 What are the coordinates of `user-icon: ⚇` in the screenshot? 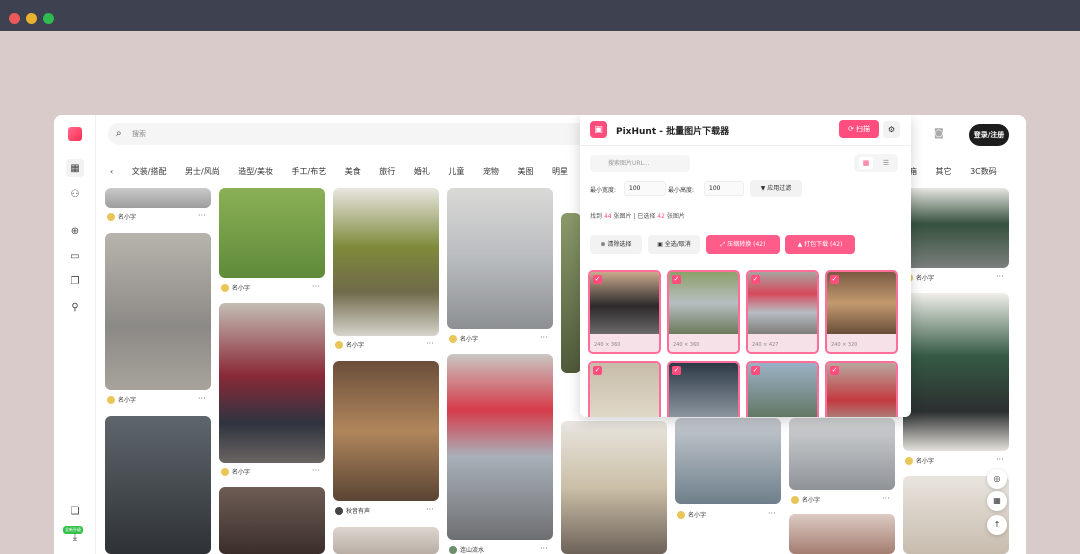 It's located at (75, 194).